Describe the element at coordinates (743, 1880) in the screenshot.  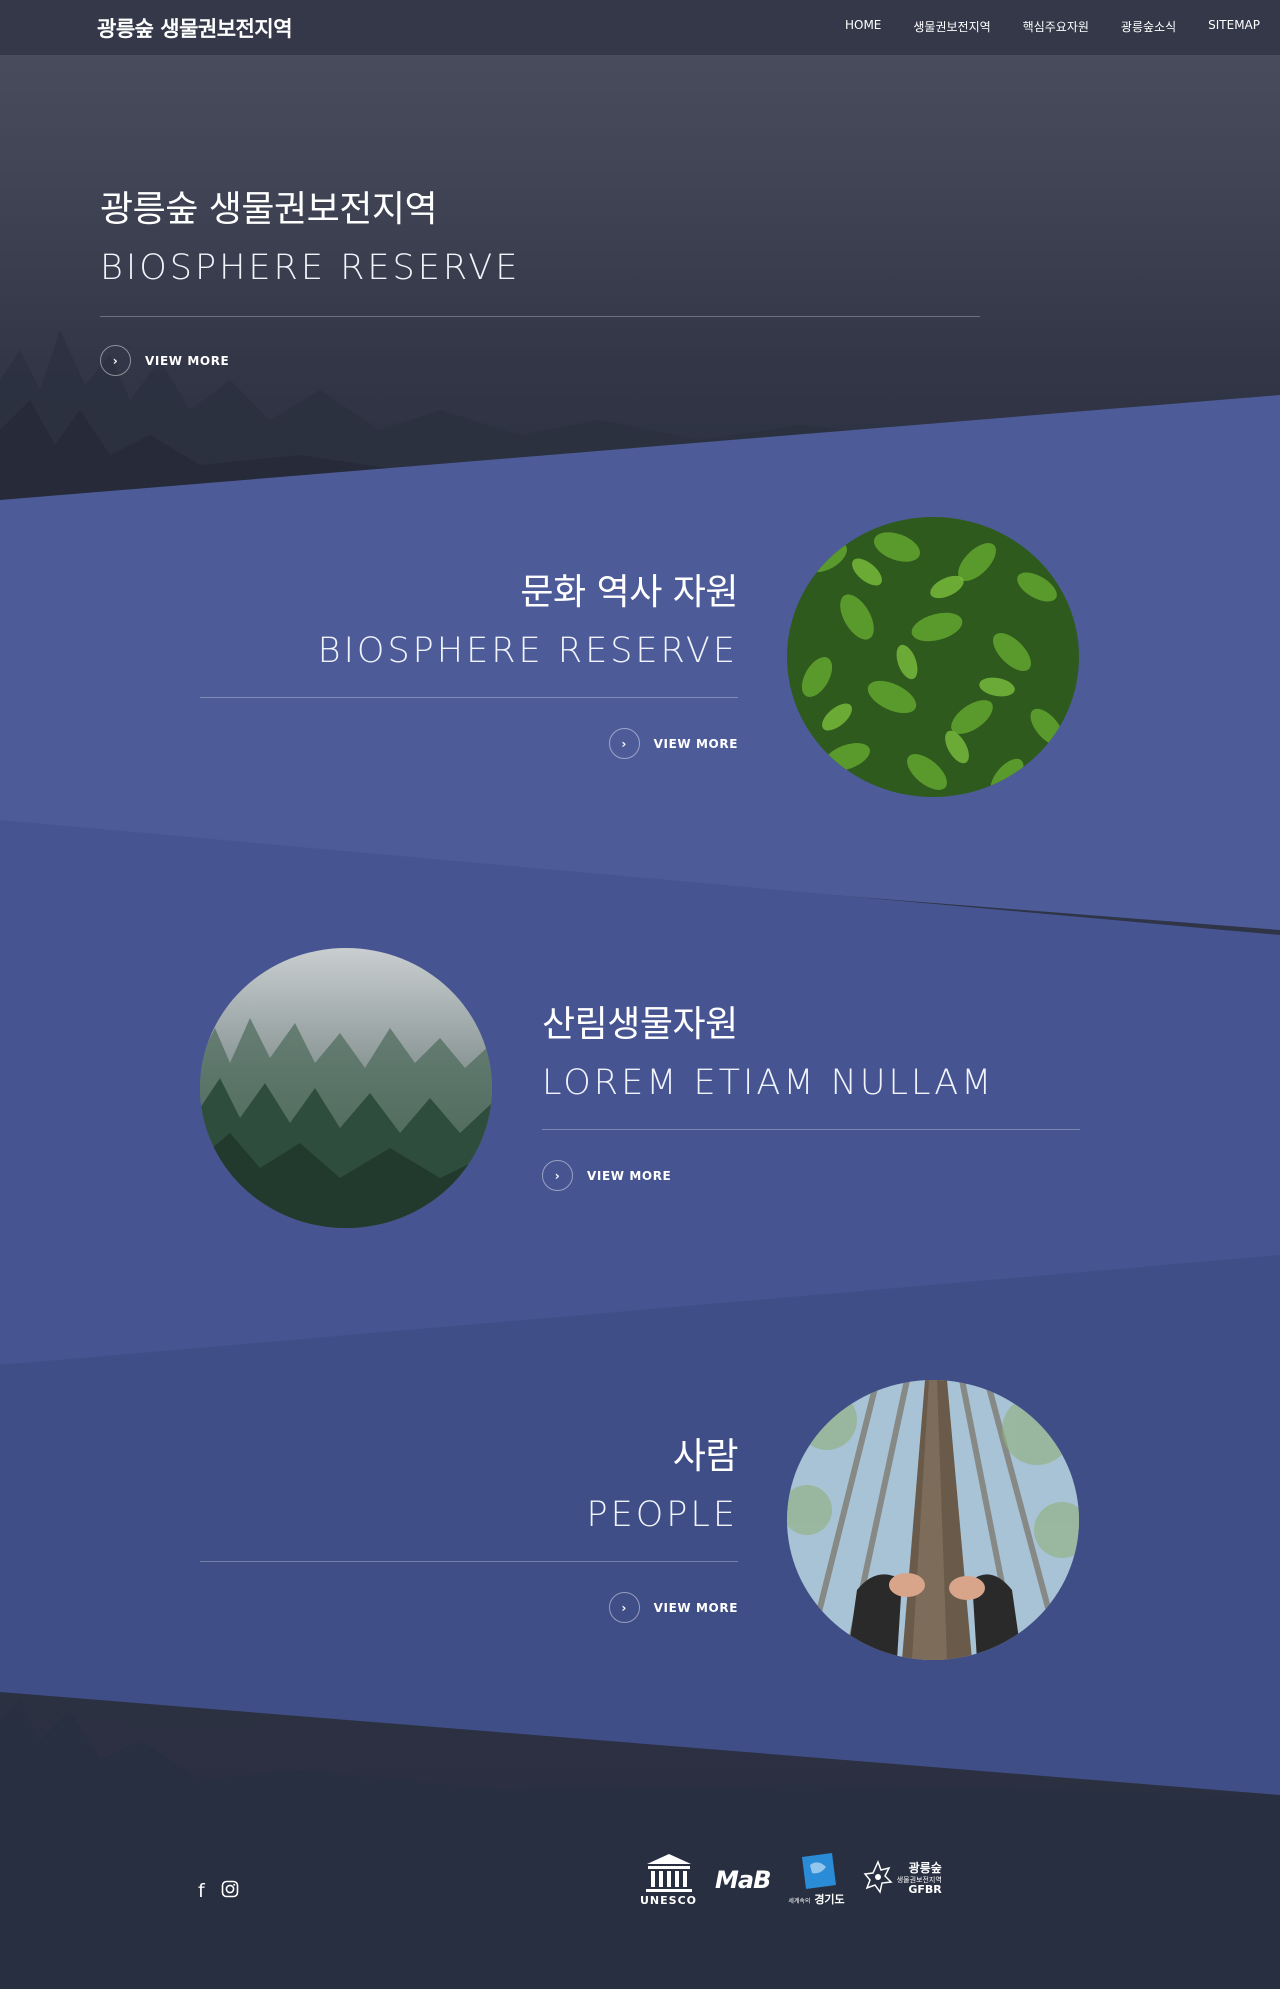
I see `mab-logo: MaB` at that location.